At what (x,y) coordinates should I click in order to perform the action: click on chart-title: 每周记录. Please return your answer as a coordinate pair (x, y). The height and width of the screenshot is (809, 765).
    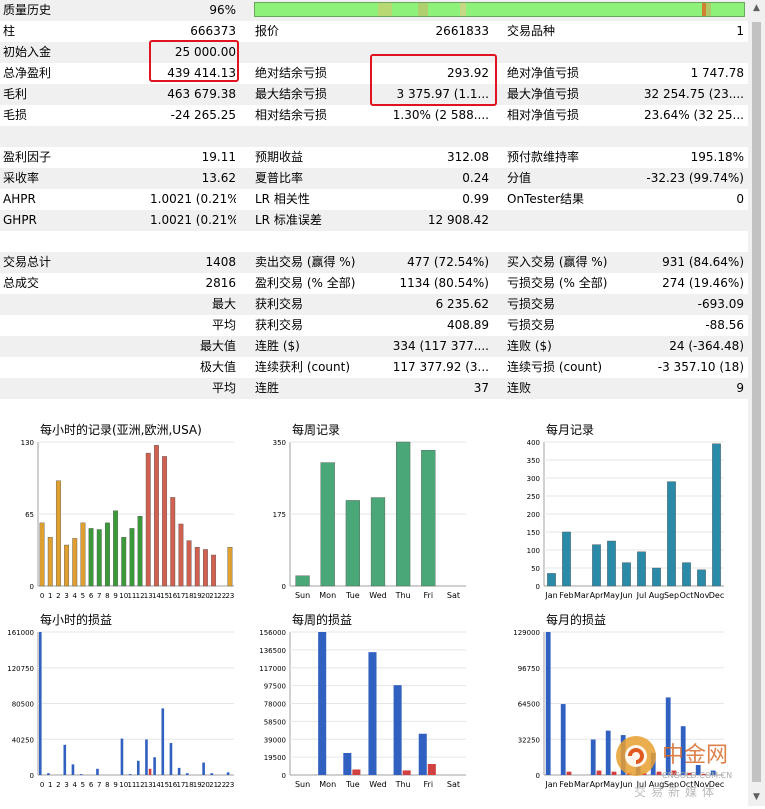
    Looking at the image, I should click on (316, 429).